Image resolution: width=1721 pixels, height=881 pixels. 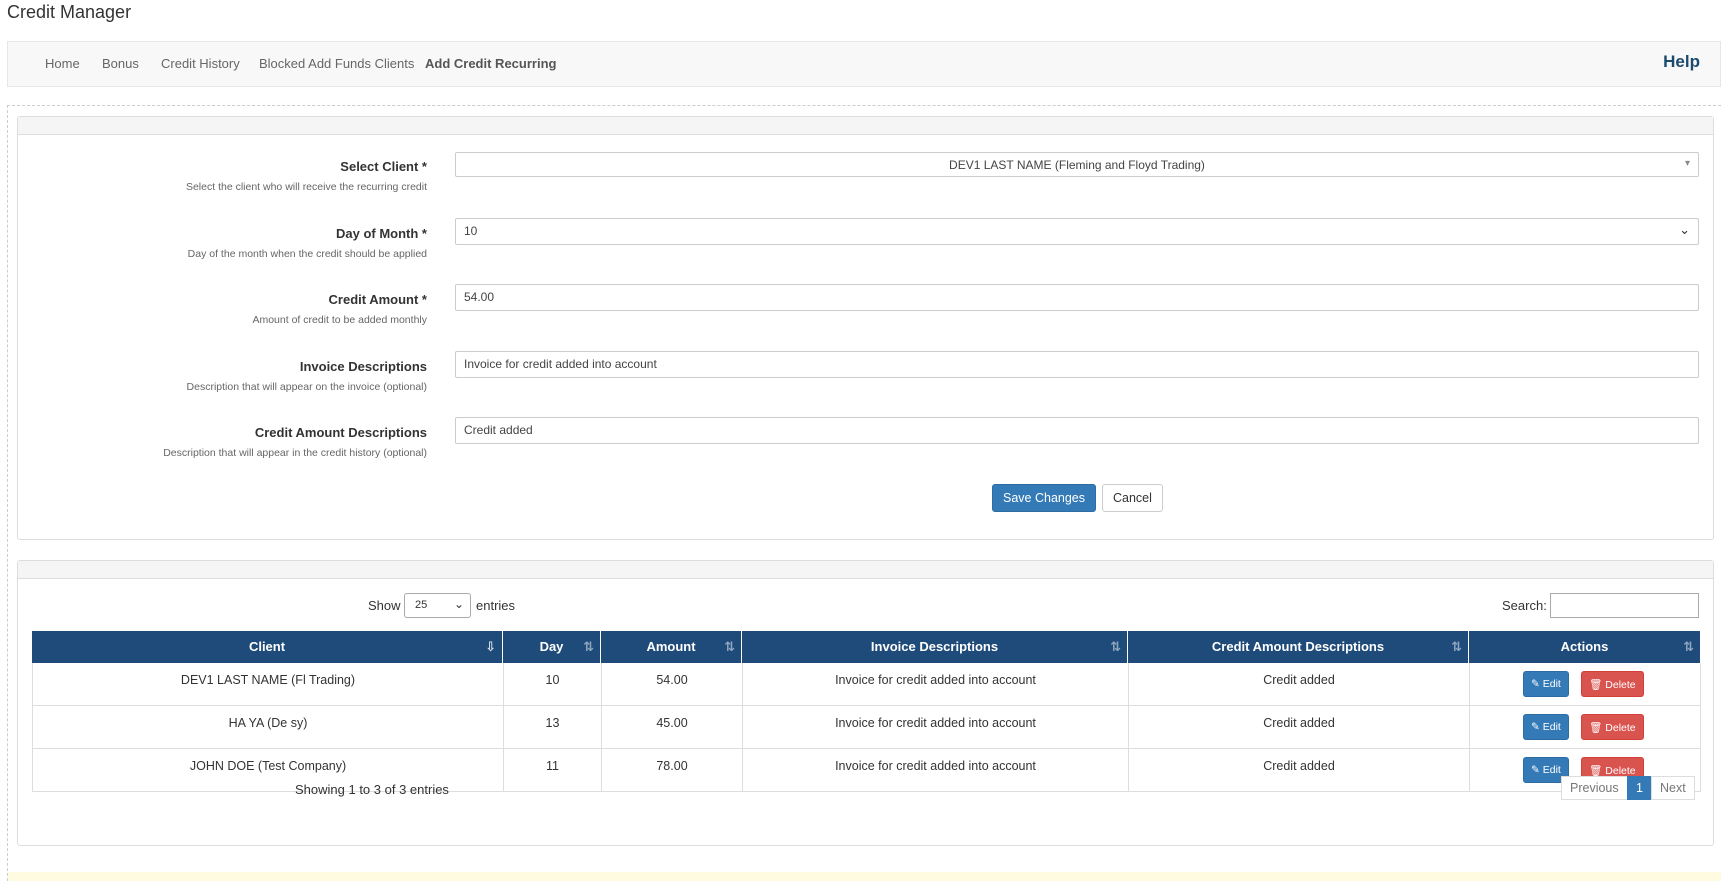 What do you see at coordinates (120, 63) in the screenshot?
I see `nav-bonus: Bonus` at bounding box center [120, 63].